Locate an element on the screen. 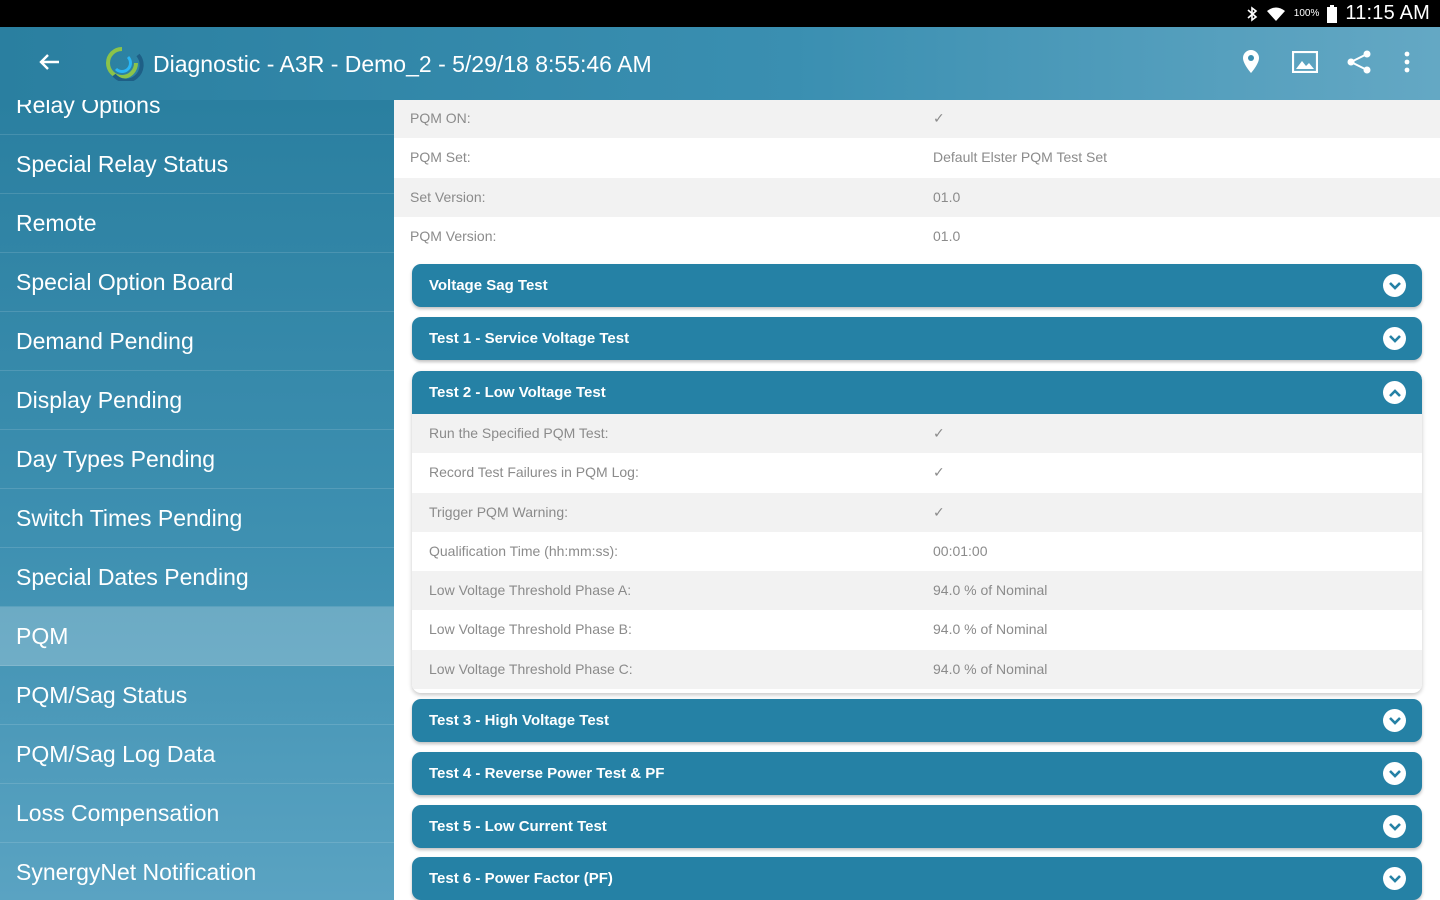 This screenshot has width=1440, height=900. location-pin-icon is located at coordinates (1251, 64).